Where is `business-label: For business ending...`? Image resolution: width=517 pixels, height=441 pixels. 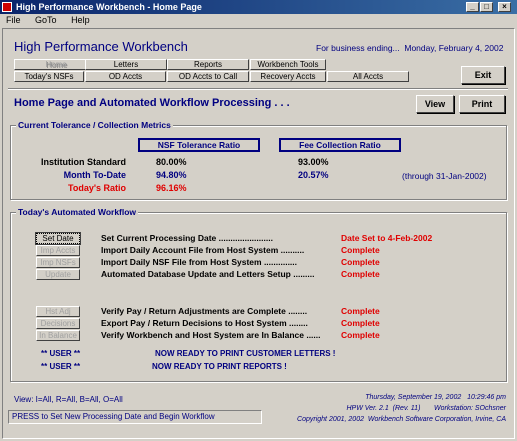 business-label: For business ending... is located at coordinates (358, 48).